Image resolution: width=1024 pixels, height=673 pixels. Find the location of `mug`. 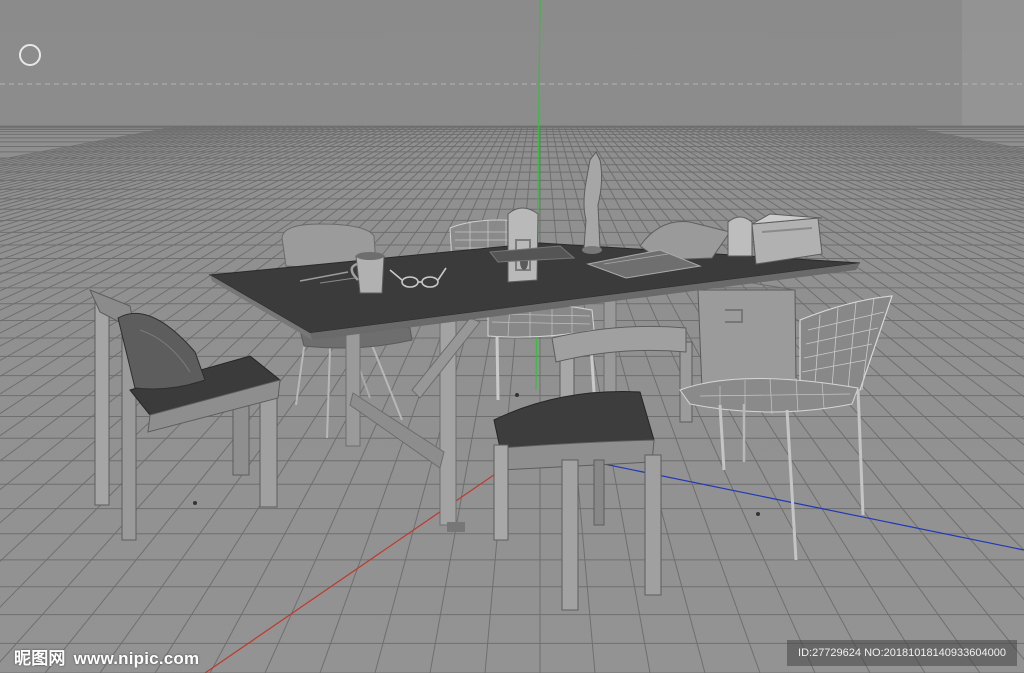

mug is located at coordinates (370, 274).